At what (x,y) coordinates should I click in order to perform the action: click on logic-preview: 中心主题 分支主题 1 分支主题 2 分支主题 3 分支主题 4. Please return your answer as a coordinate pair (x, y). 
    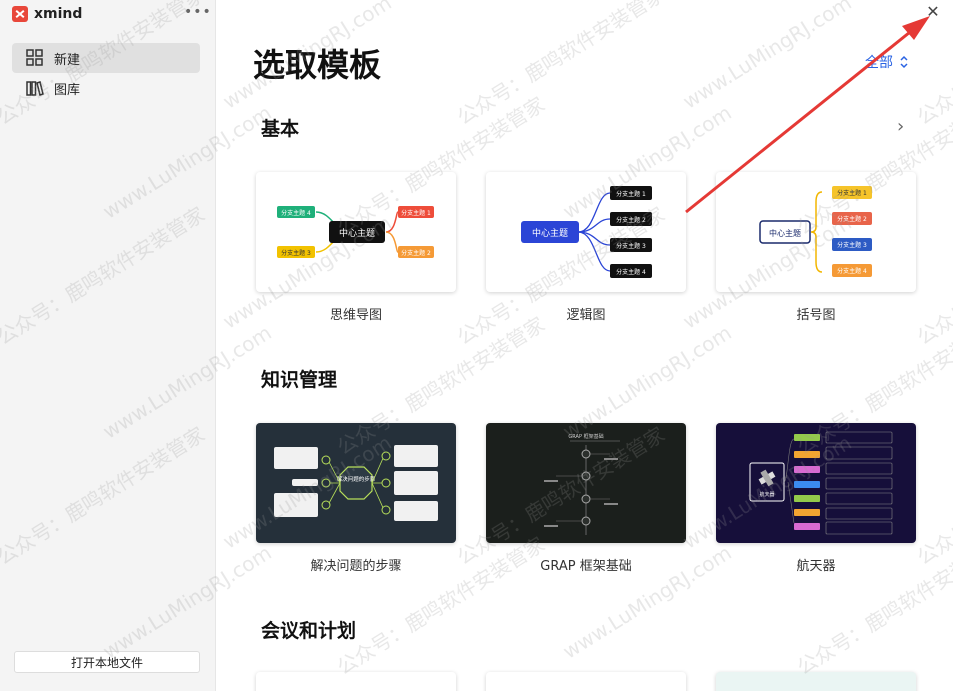
    Looking at the image, I should click on (586, 232).